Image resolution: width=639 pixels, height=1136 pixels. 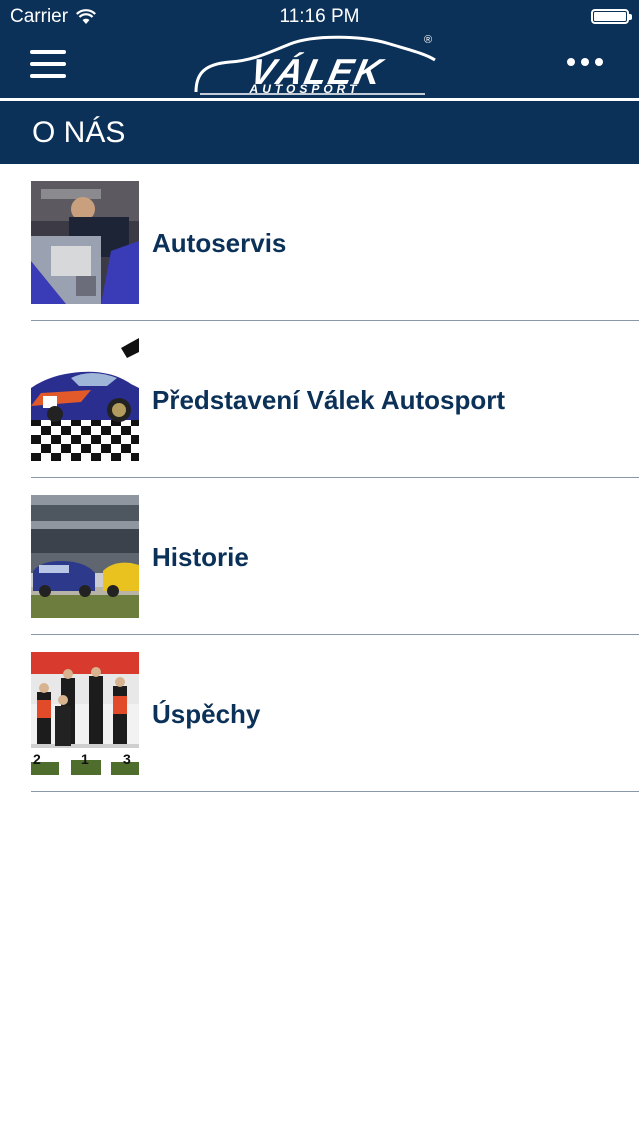 I want to click on svg-text: 2, so click(x=37, y=759).